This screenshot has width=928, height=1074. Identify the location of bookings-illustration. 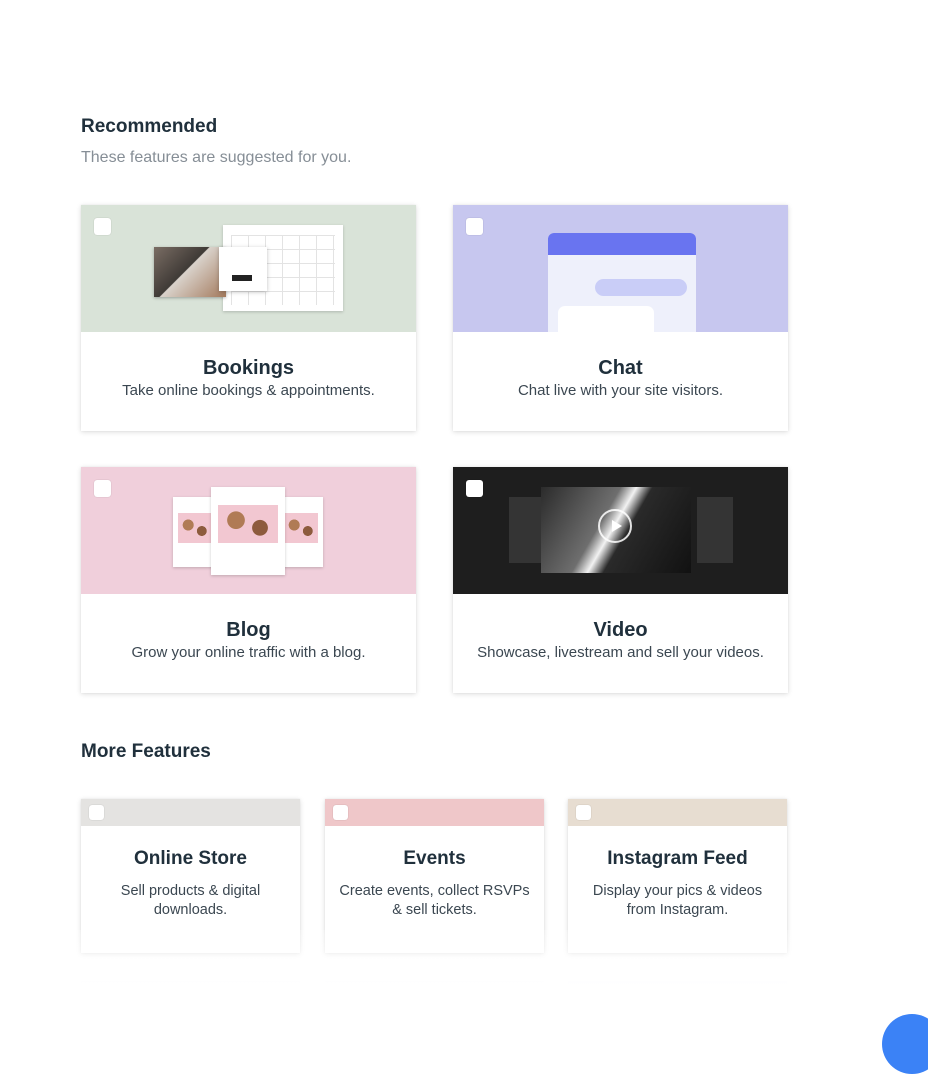
(248, 268).